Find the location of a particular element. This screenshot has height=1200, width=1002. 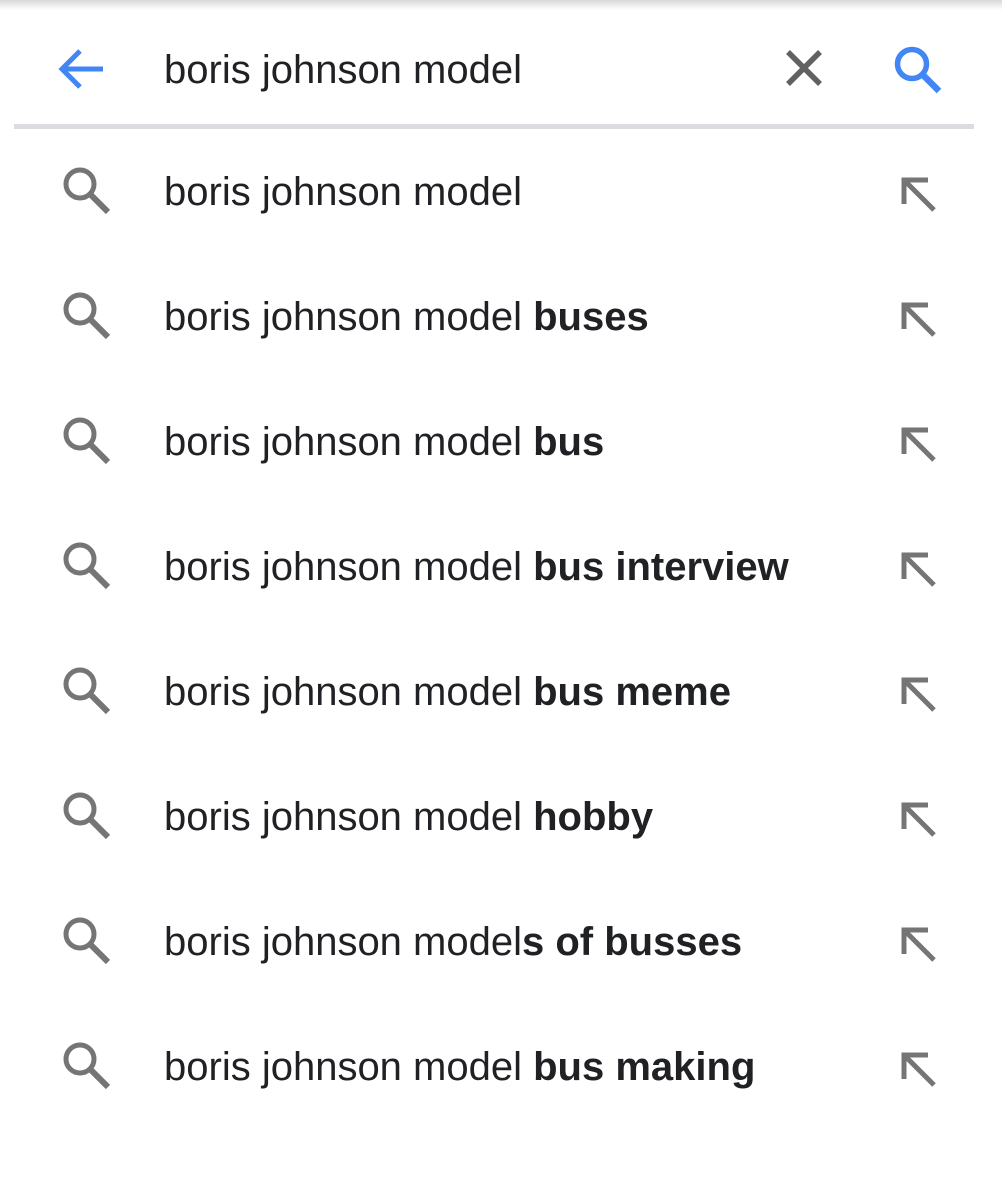

suggestion-item: boris johnson model is located at coordinates (501, 192).